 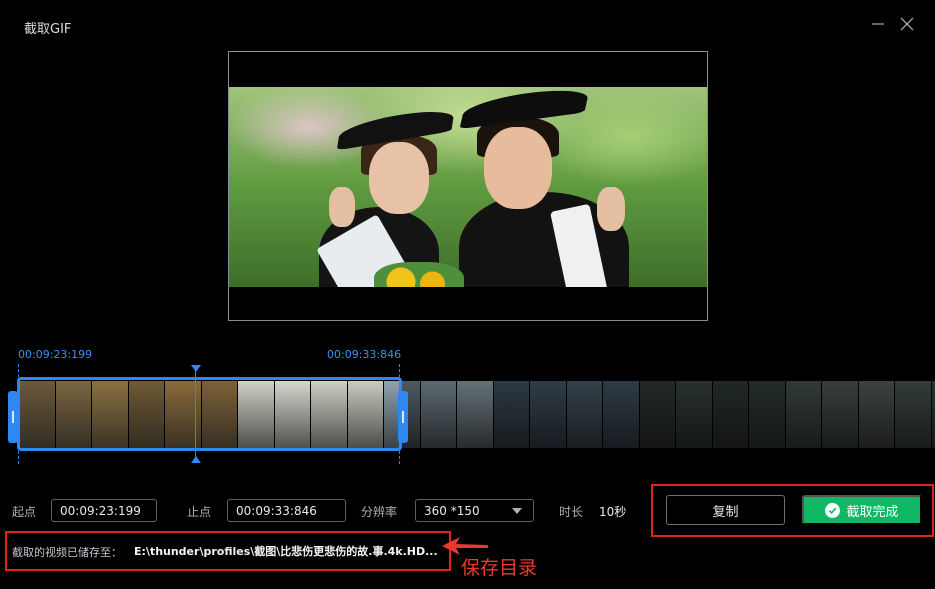 What do you see at coordinates (499, 568) in the screenshot?
I see `annotation-text: 保存目录` at bounding box center [499, 568].